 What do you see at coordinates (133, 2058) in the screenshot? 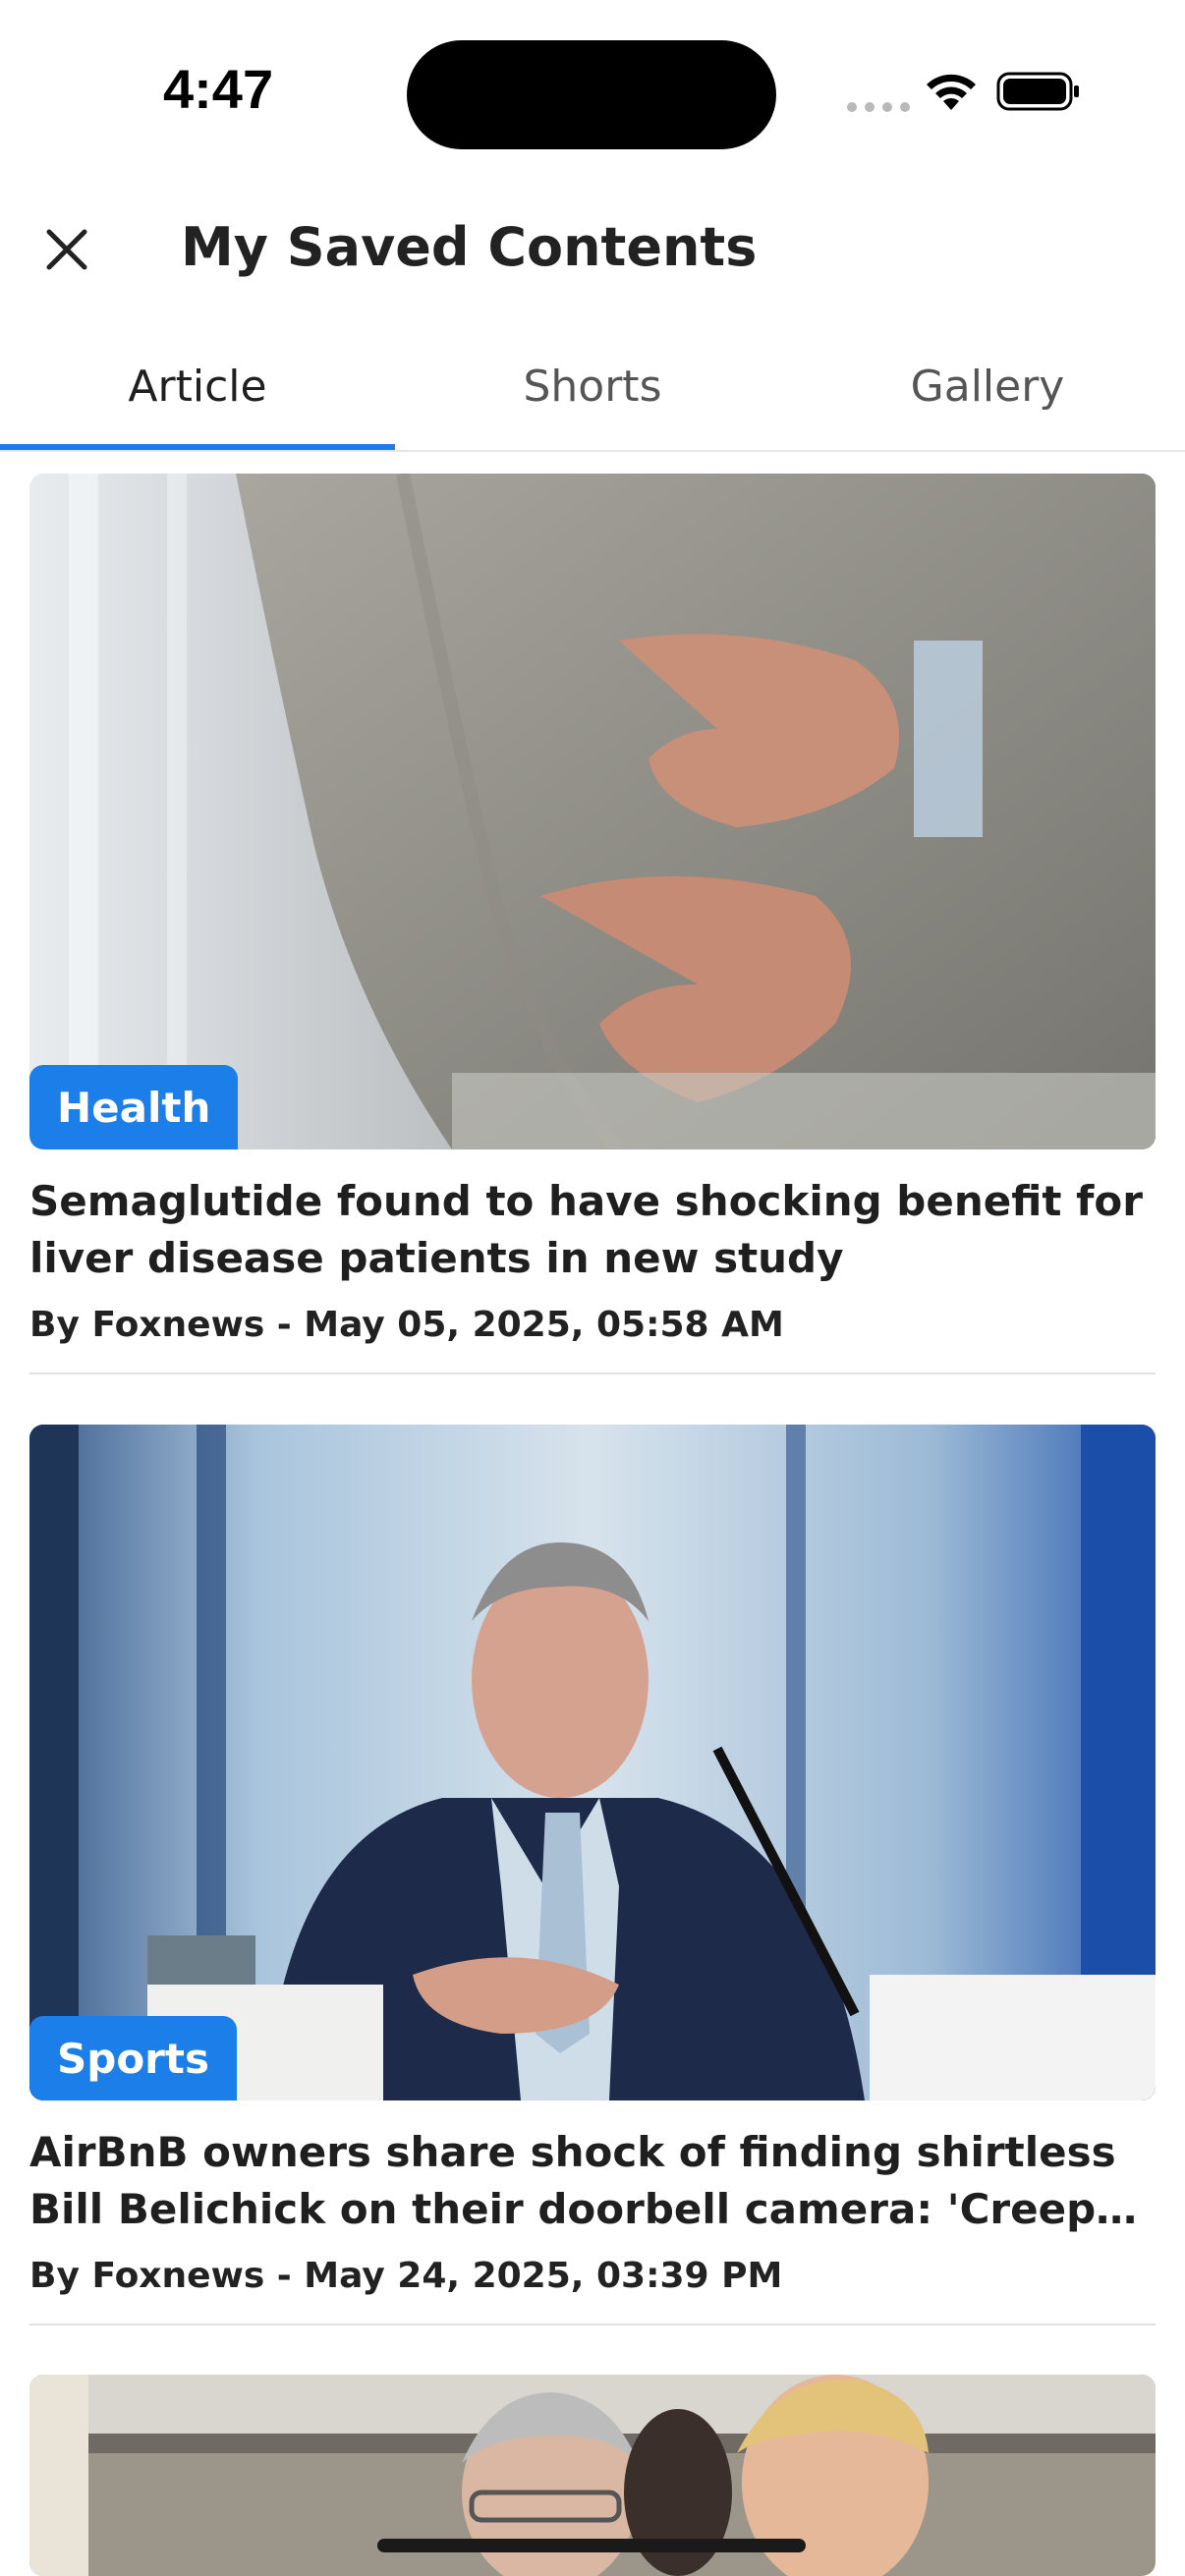
I see `category-badge: Sports` at bounding box center [133, 2058].